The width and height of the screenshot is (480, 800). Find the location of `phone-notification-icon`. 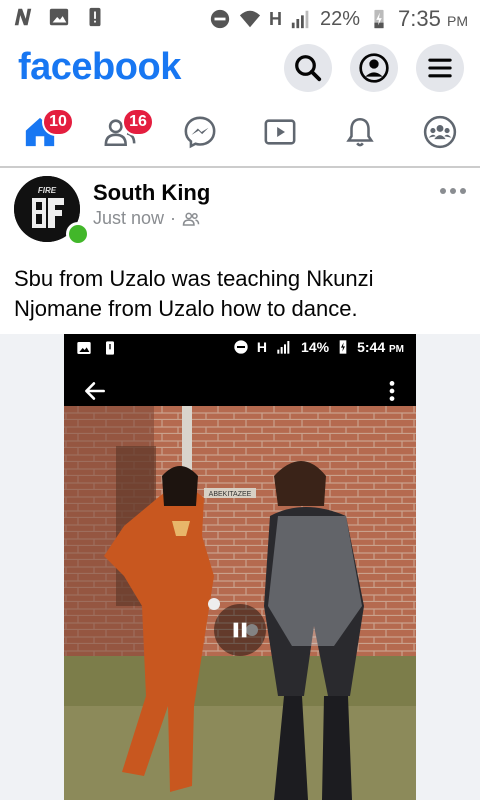

phone-notification-icon is located at coordinates (95, 17).